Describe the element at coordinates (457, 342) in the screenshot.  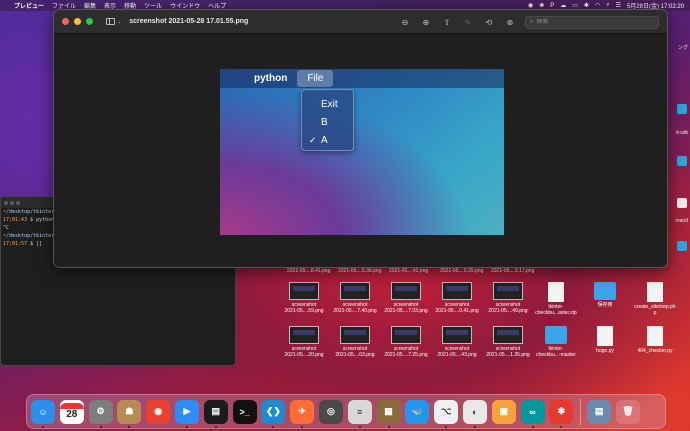
I see `desktop-file: screenshot 2021-05....43.png` at that location.